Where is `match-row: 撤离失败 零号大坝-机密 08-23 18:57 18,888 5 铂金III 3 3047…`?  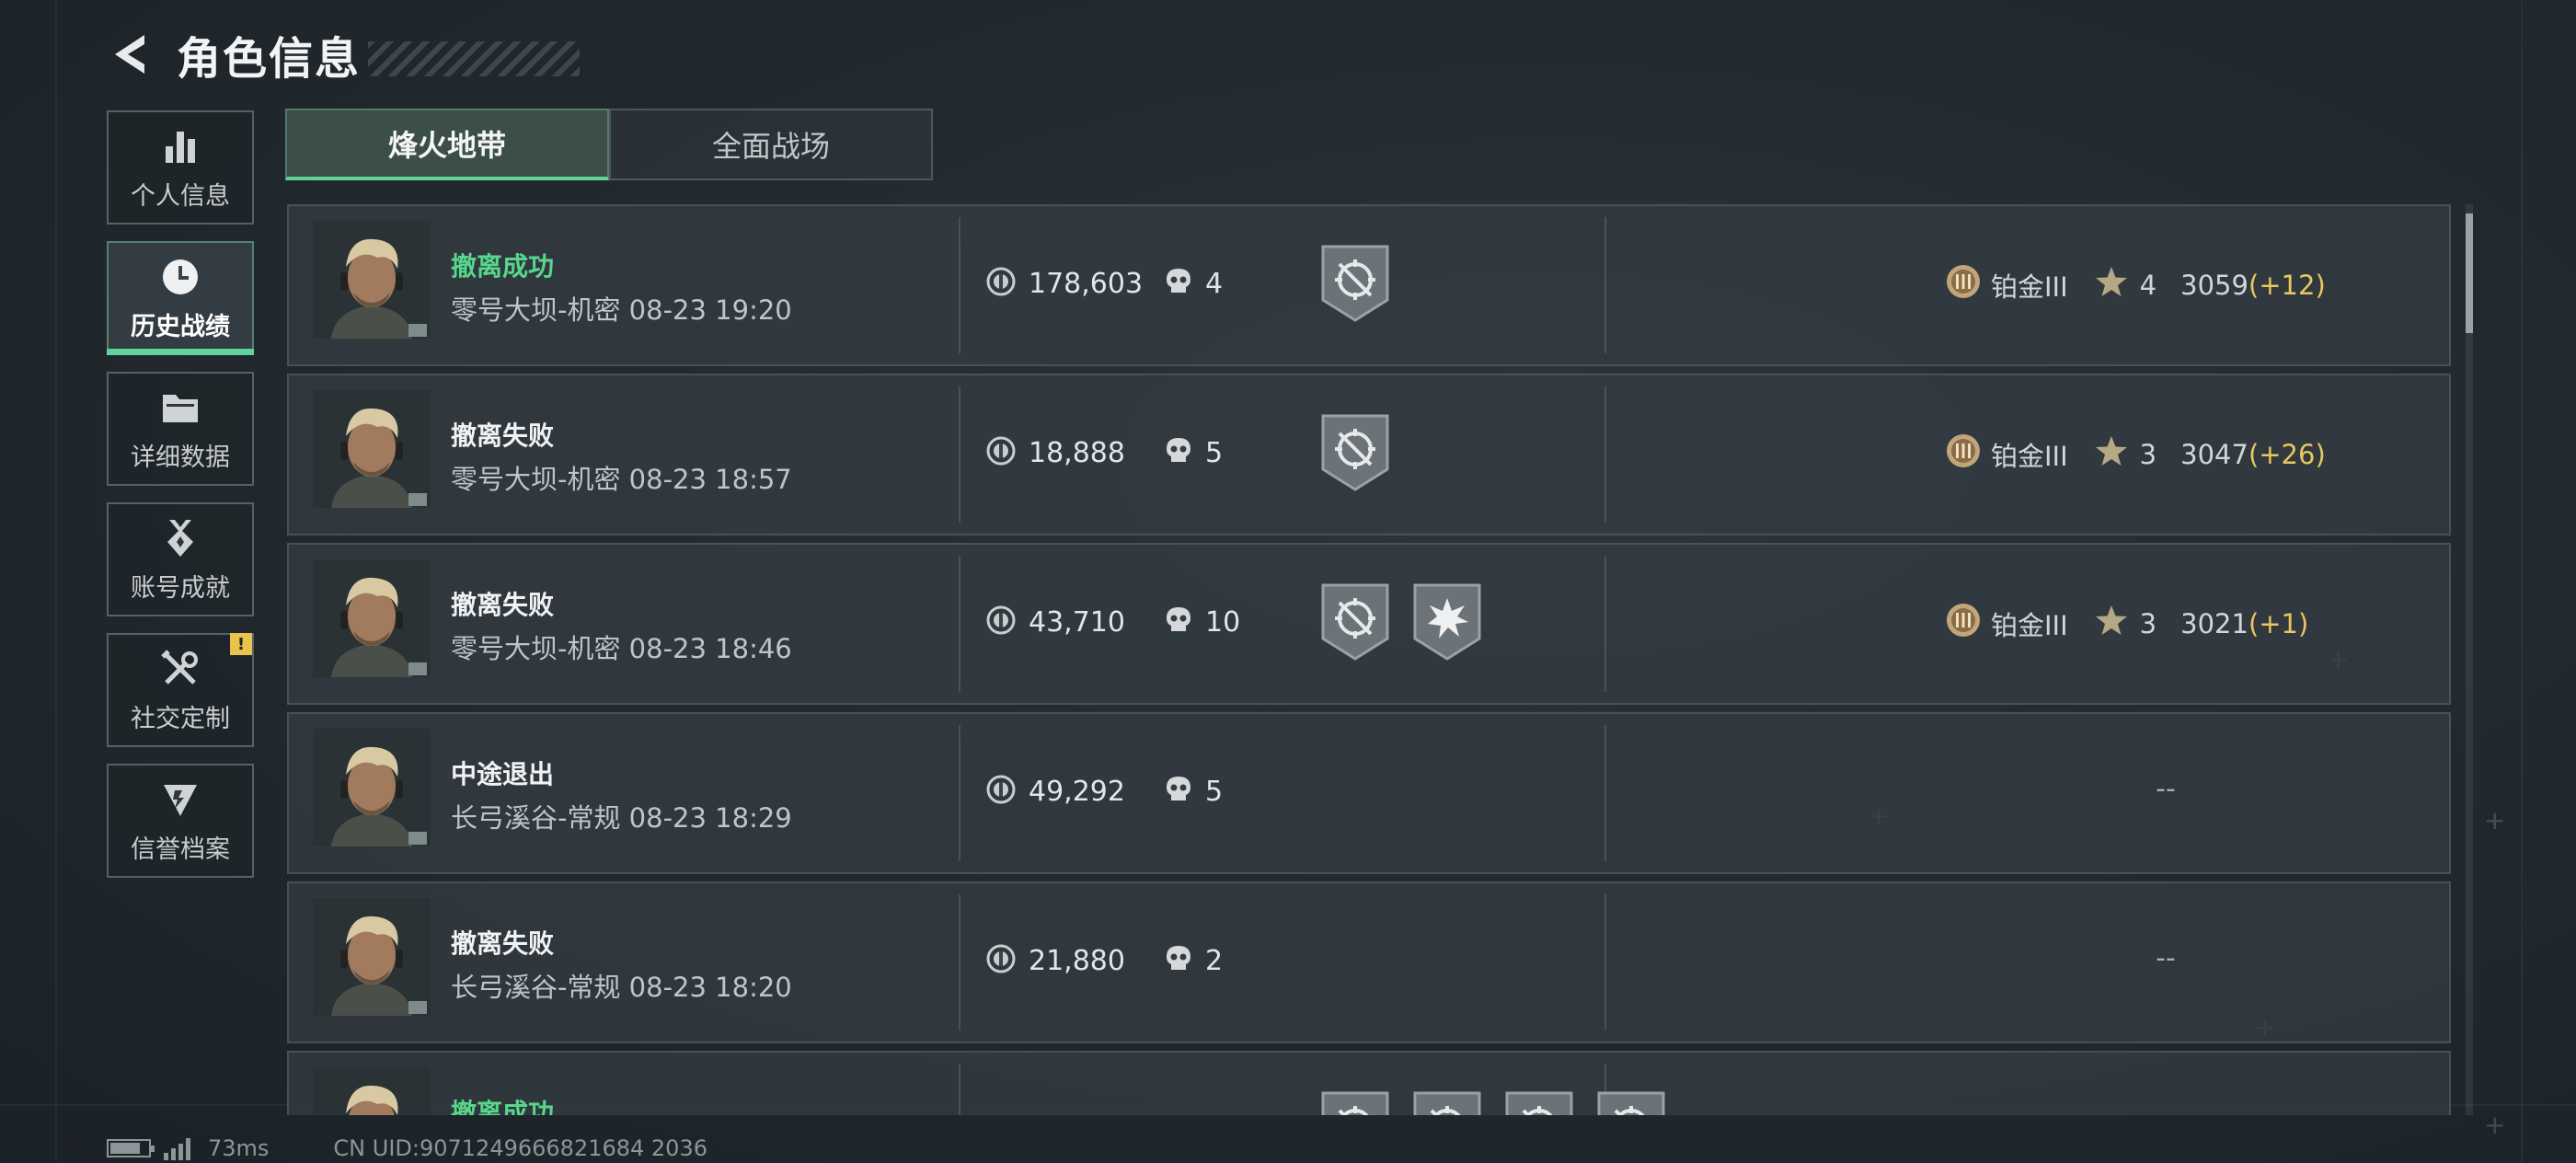 match-row: 撤离失败 零号大坝-机密 08-23 18:57 18,888 5 铂金III 3 3047… is located at coordinates (1369, 455).